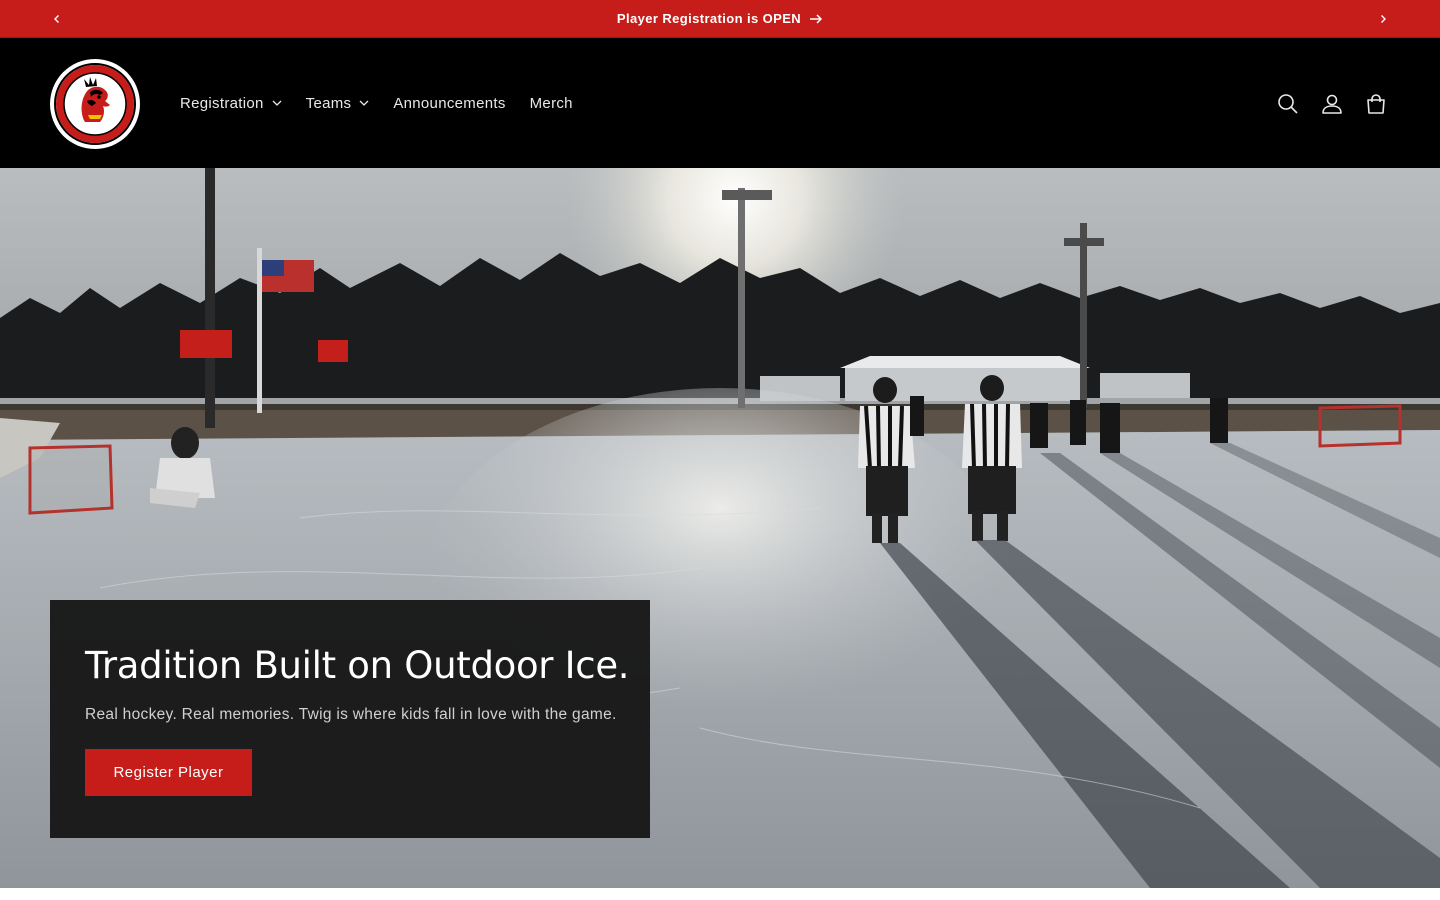 Image resolution: width=1440 pixels, height=900 pixels. I want to click on main-nav: Registration Teams Announcements Merch, so click(377, 103).